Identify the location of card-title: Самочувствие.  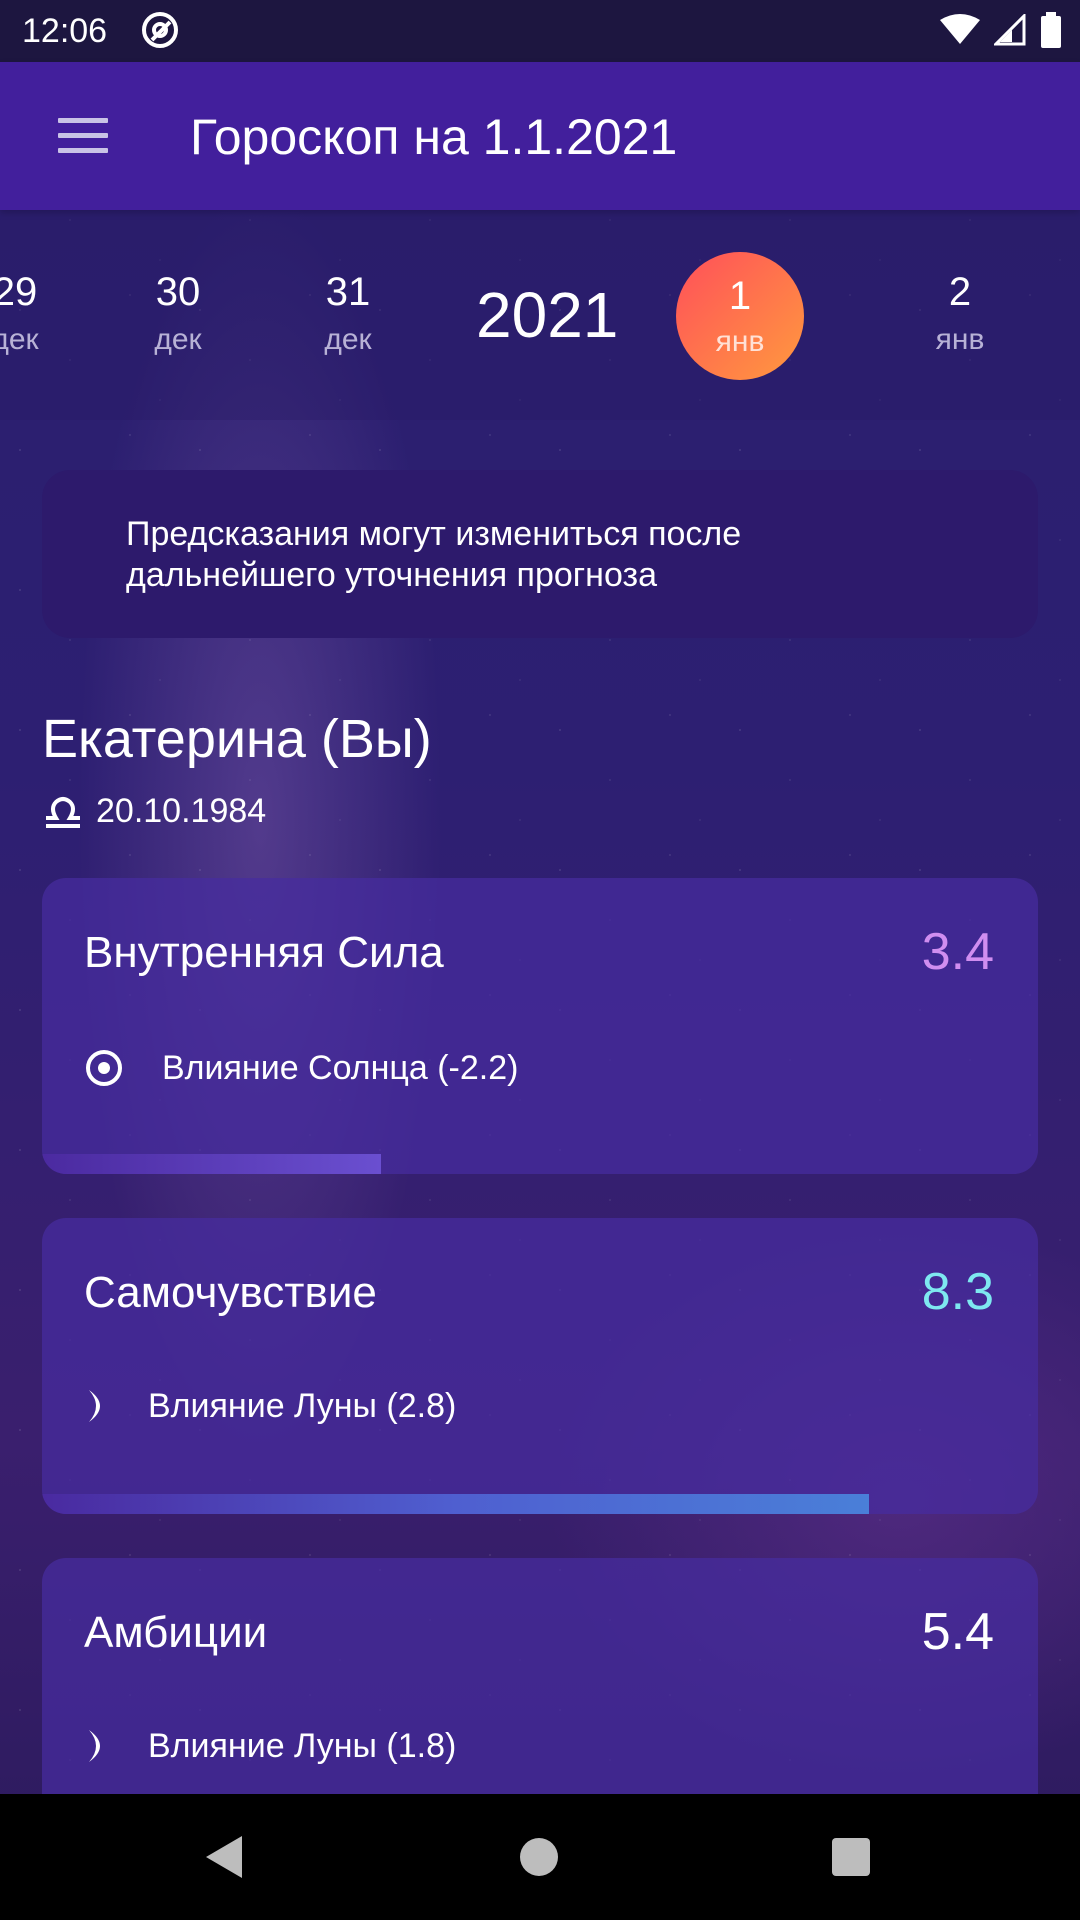
(230, 1292).